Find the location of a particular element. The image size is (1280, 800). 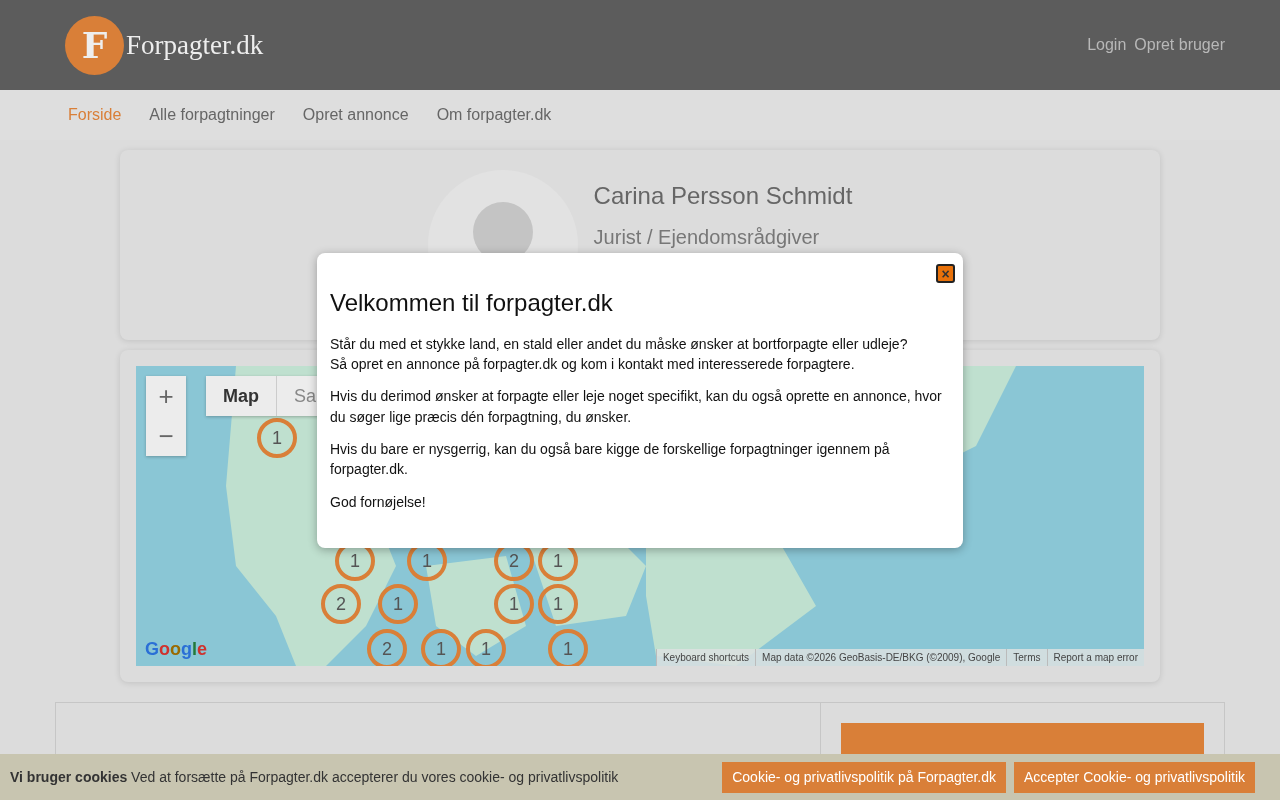

dialog-paragraph: God fornøjelse! is located at coordinates (378, 502).